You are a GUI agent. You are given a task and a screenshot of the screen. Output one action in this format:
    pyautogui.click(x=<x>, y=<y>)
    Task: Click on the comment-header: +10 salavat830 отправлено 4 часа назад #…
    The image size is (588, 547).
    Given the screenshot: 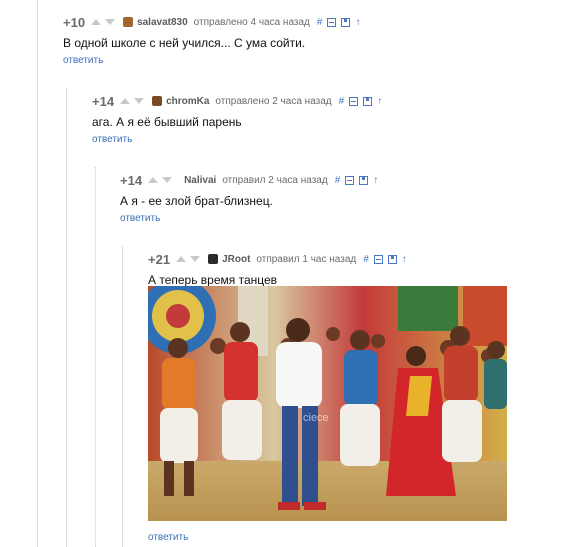 What is the action you would take?
    pyautogui.click(x=211, y=22)
    